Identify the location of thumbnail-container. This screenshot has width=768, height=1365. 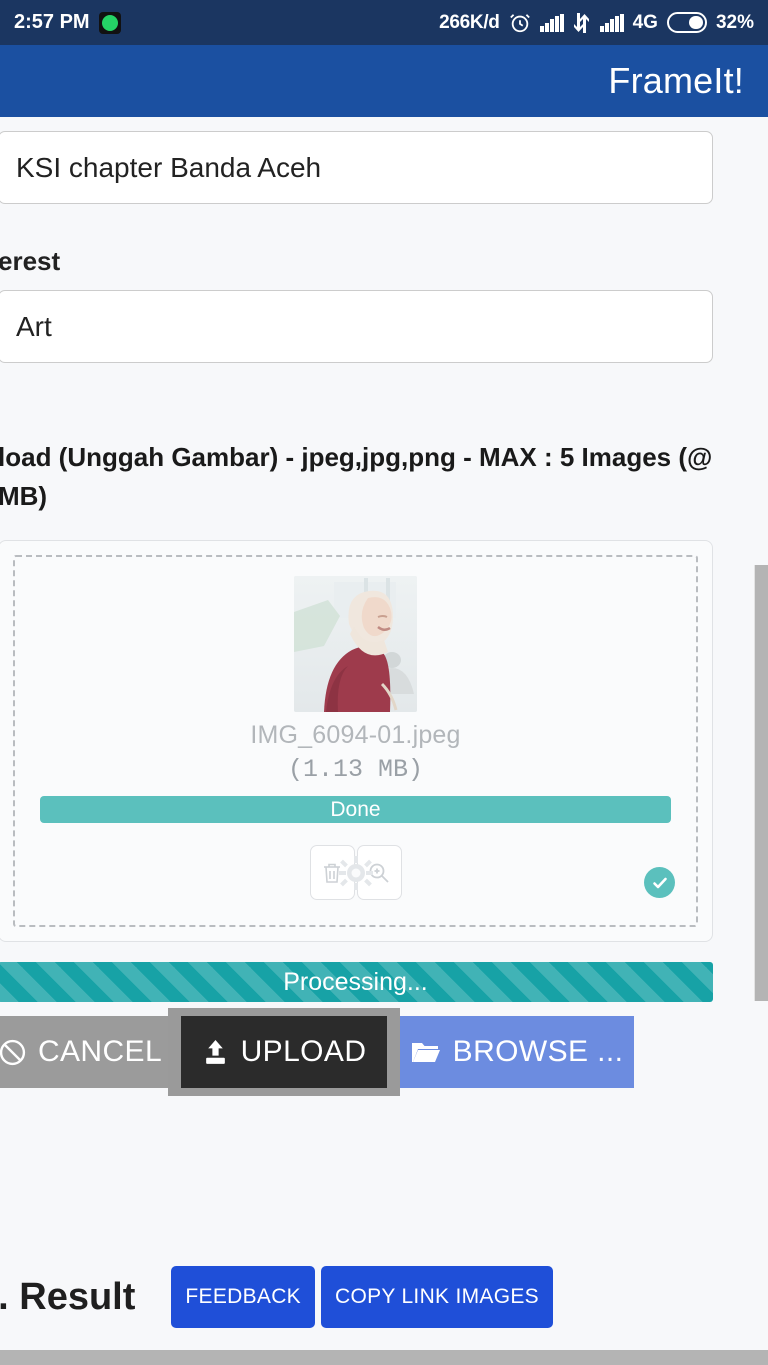
(355, 644).